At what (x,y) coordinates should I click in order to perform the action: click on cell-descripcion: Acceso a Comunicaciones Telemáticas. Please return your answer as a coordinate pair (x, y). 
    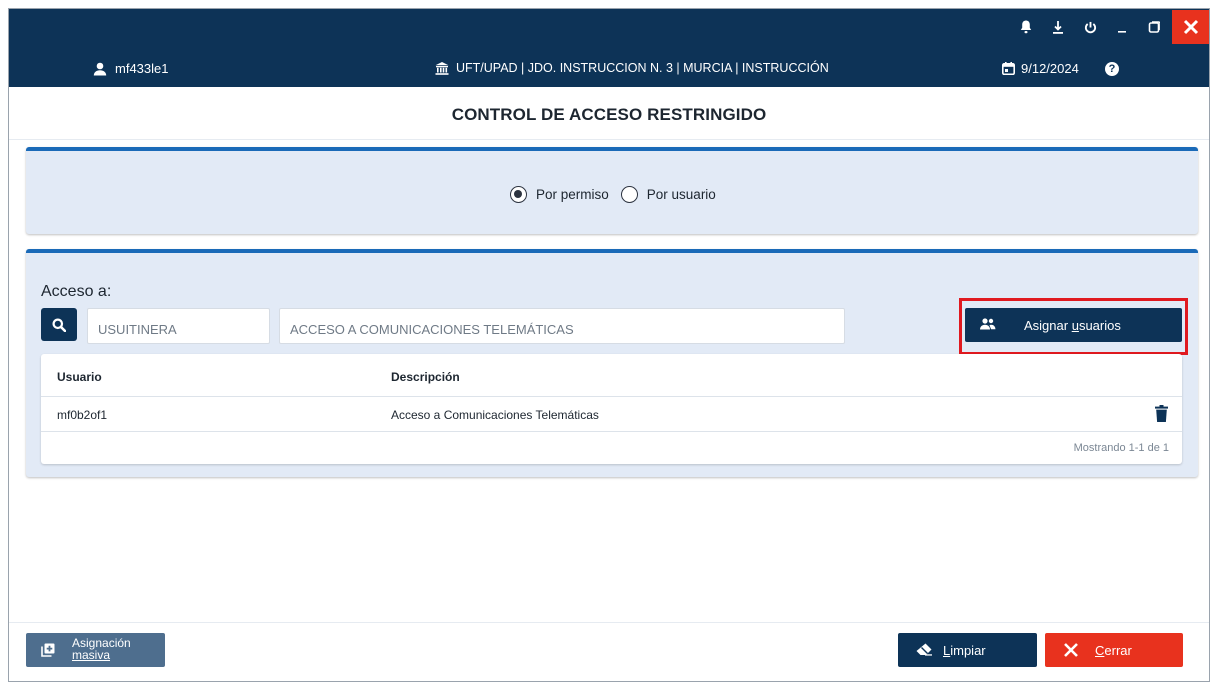
    Looking at the image, I should click on (495, 415).